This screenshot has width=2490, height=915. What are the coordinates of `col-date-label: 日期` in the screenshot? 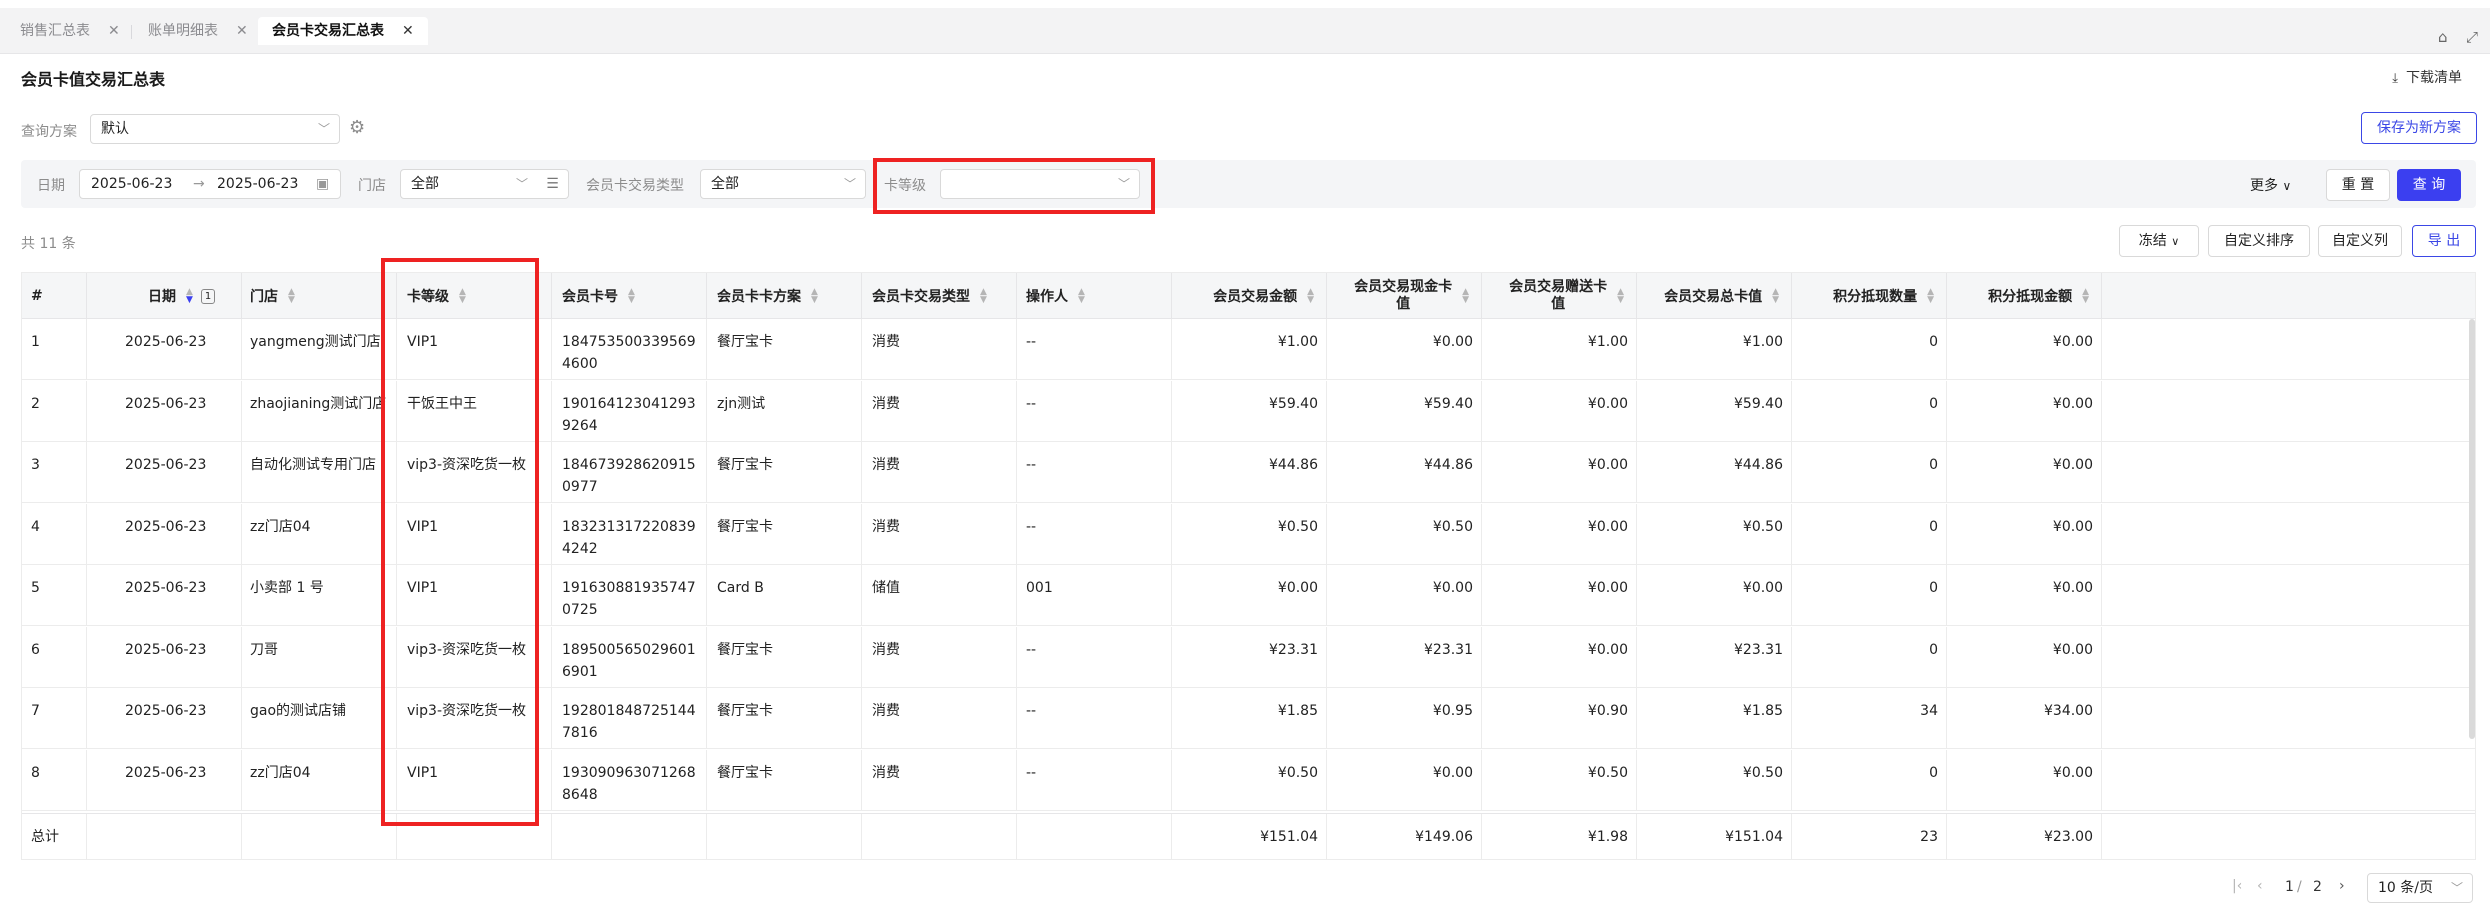 It's located at (162, 297).